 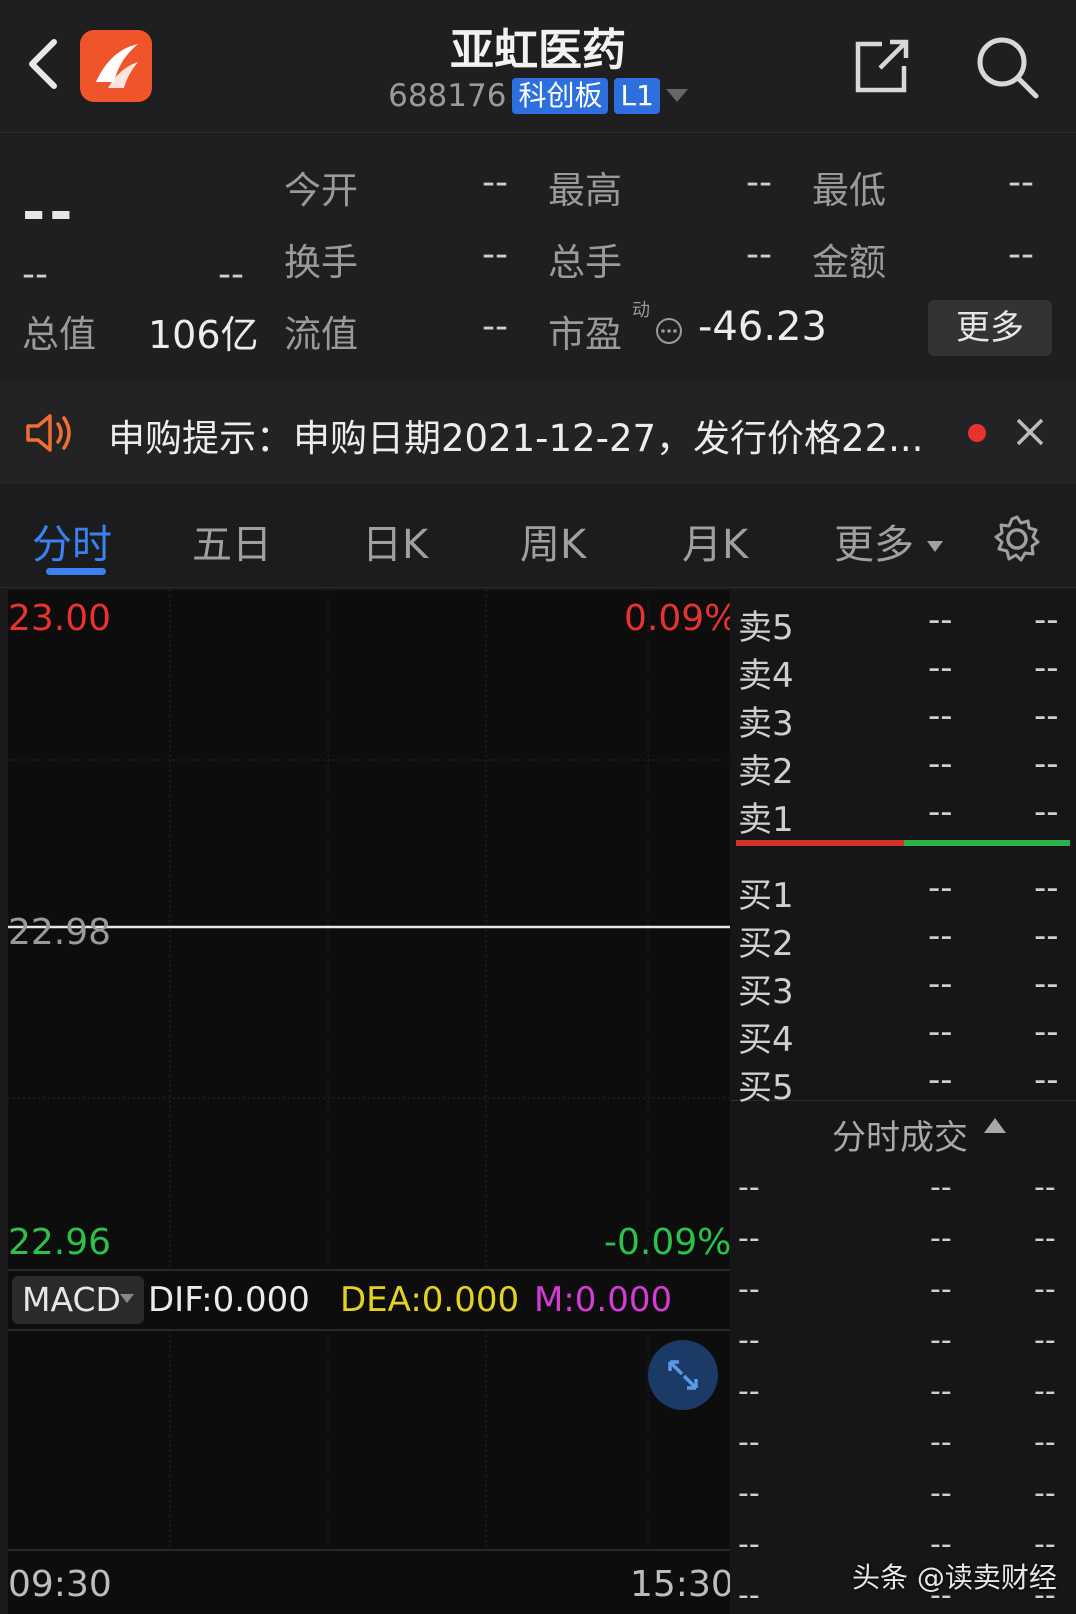 I want to click on tab-more: 更多, so click(x=888, y=541).